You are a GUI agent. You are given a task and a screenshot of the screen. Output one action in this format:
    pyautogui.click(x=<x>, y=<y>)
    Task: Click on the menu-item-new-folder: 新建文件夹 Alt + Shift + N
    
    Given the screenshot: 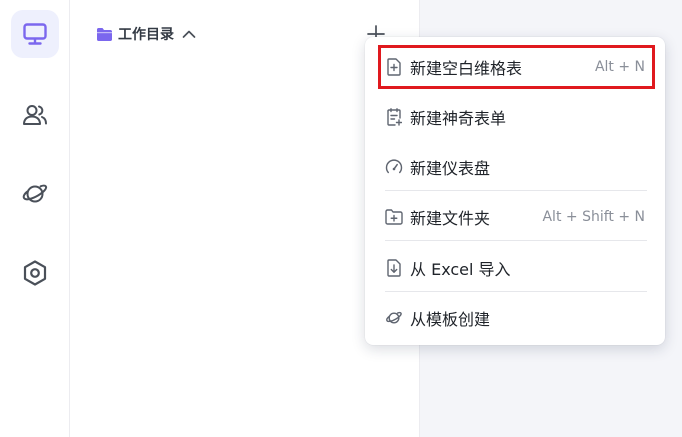 What is the action you would take?
    pyautogui.click(x=516, y=217)
    